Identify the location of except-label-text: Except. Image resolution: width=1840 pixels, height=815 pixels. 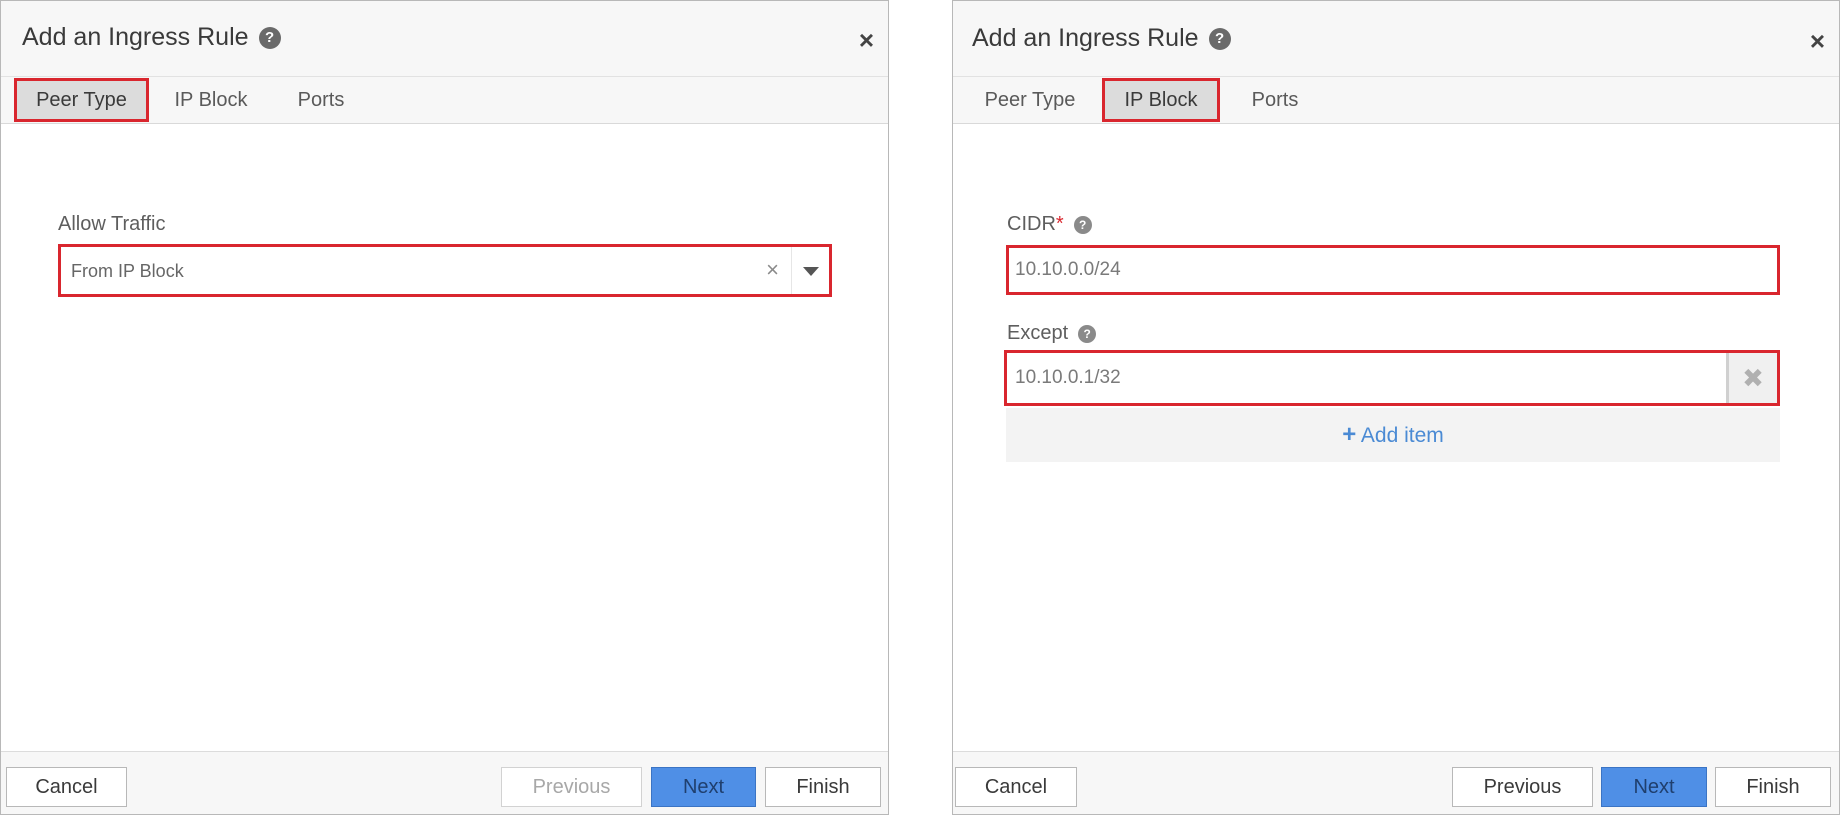
(1038, 333).